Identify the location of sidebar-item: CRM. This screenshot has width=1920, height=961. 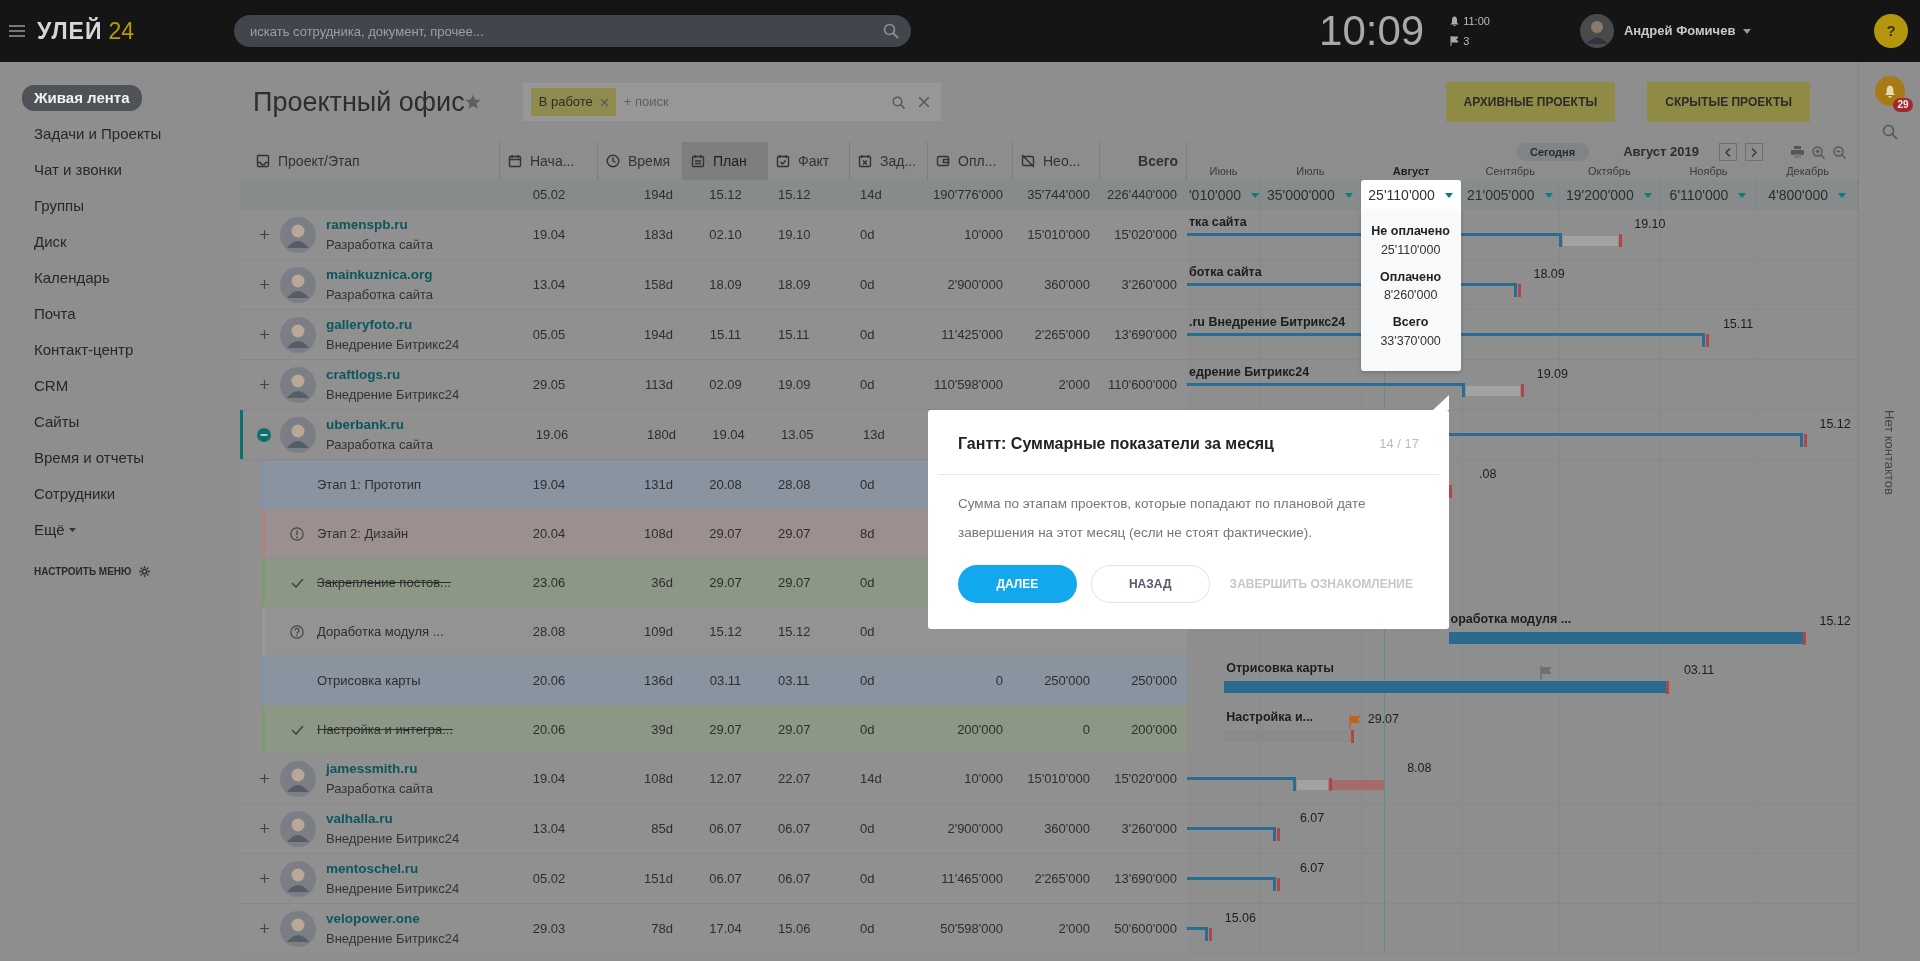
(51, 386).